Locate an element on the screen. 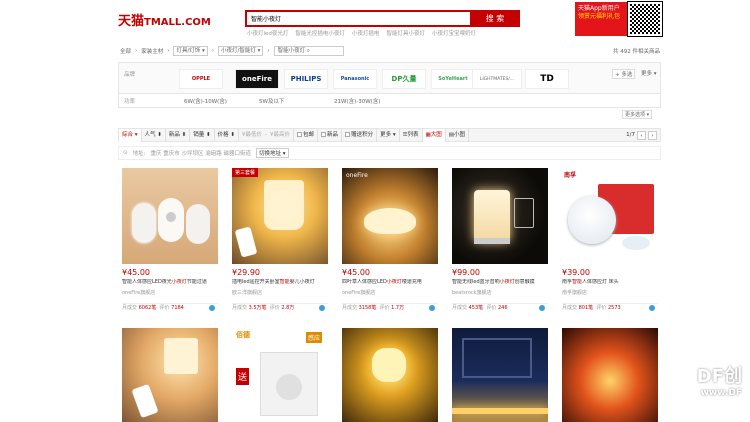 The width and height of the screenshot is (750, 422). shop-name: 南孚旗舰店 is located at coordinates (574, 292).